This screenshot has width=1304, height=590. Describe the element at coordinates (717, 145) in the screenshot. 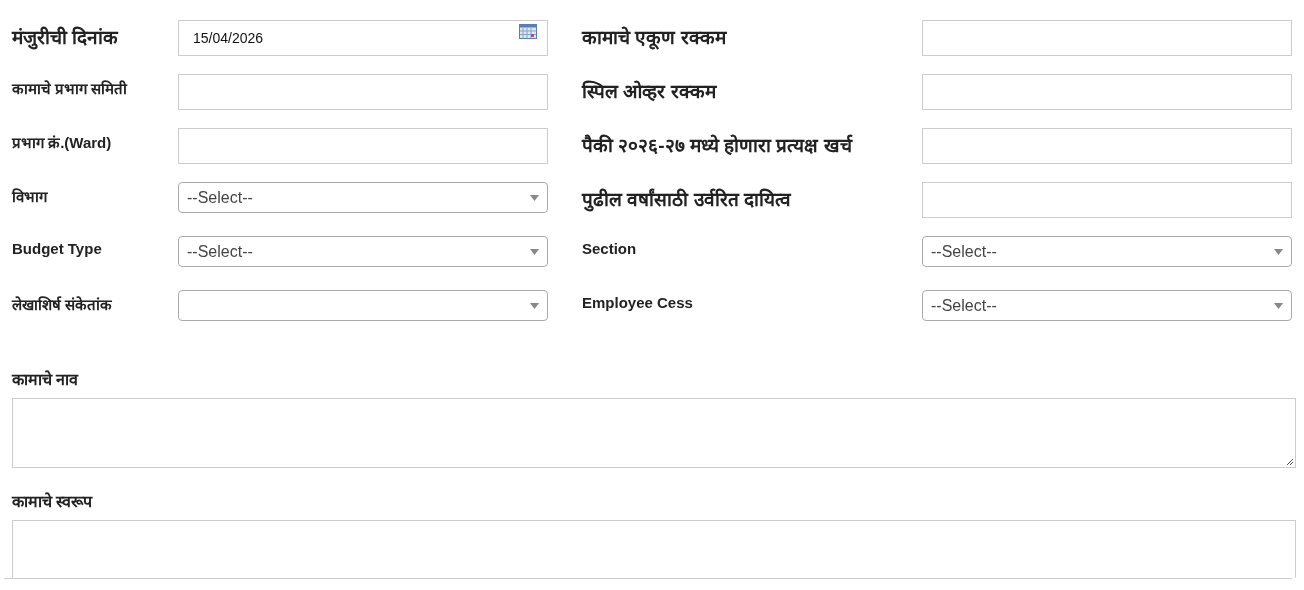

I see `field-label: पैकी २०२६-२७ मध्ये होणारा प्रत्यक्ष खर्च` at that location.